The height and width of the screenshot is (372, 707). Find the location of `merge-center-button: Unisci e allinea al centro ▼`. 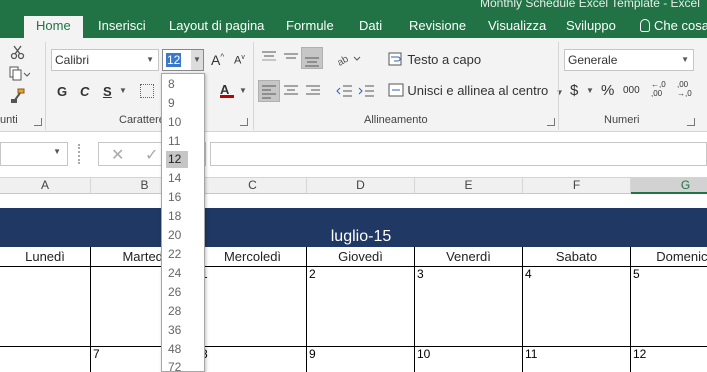

merge-center-button: Unisci e allinea al centro ▼ is located at coordinates (476, 90).